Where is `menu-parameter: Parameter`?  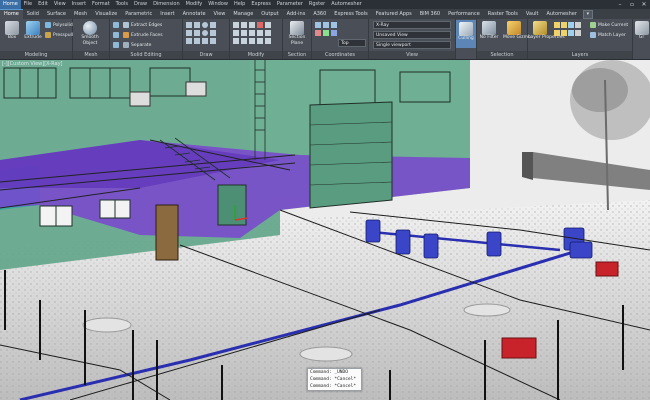 menu-parameter: Parameter is located at coordinates (290, 4).